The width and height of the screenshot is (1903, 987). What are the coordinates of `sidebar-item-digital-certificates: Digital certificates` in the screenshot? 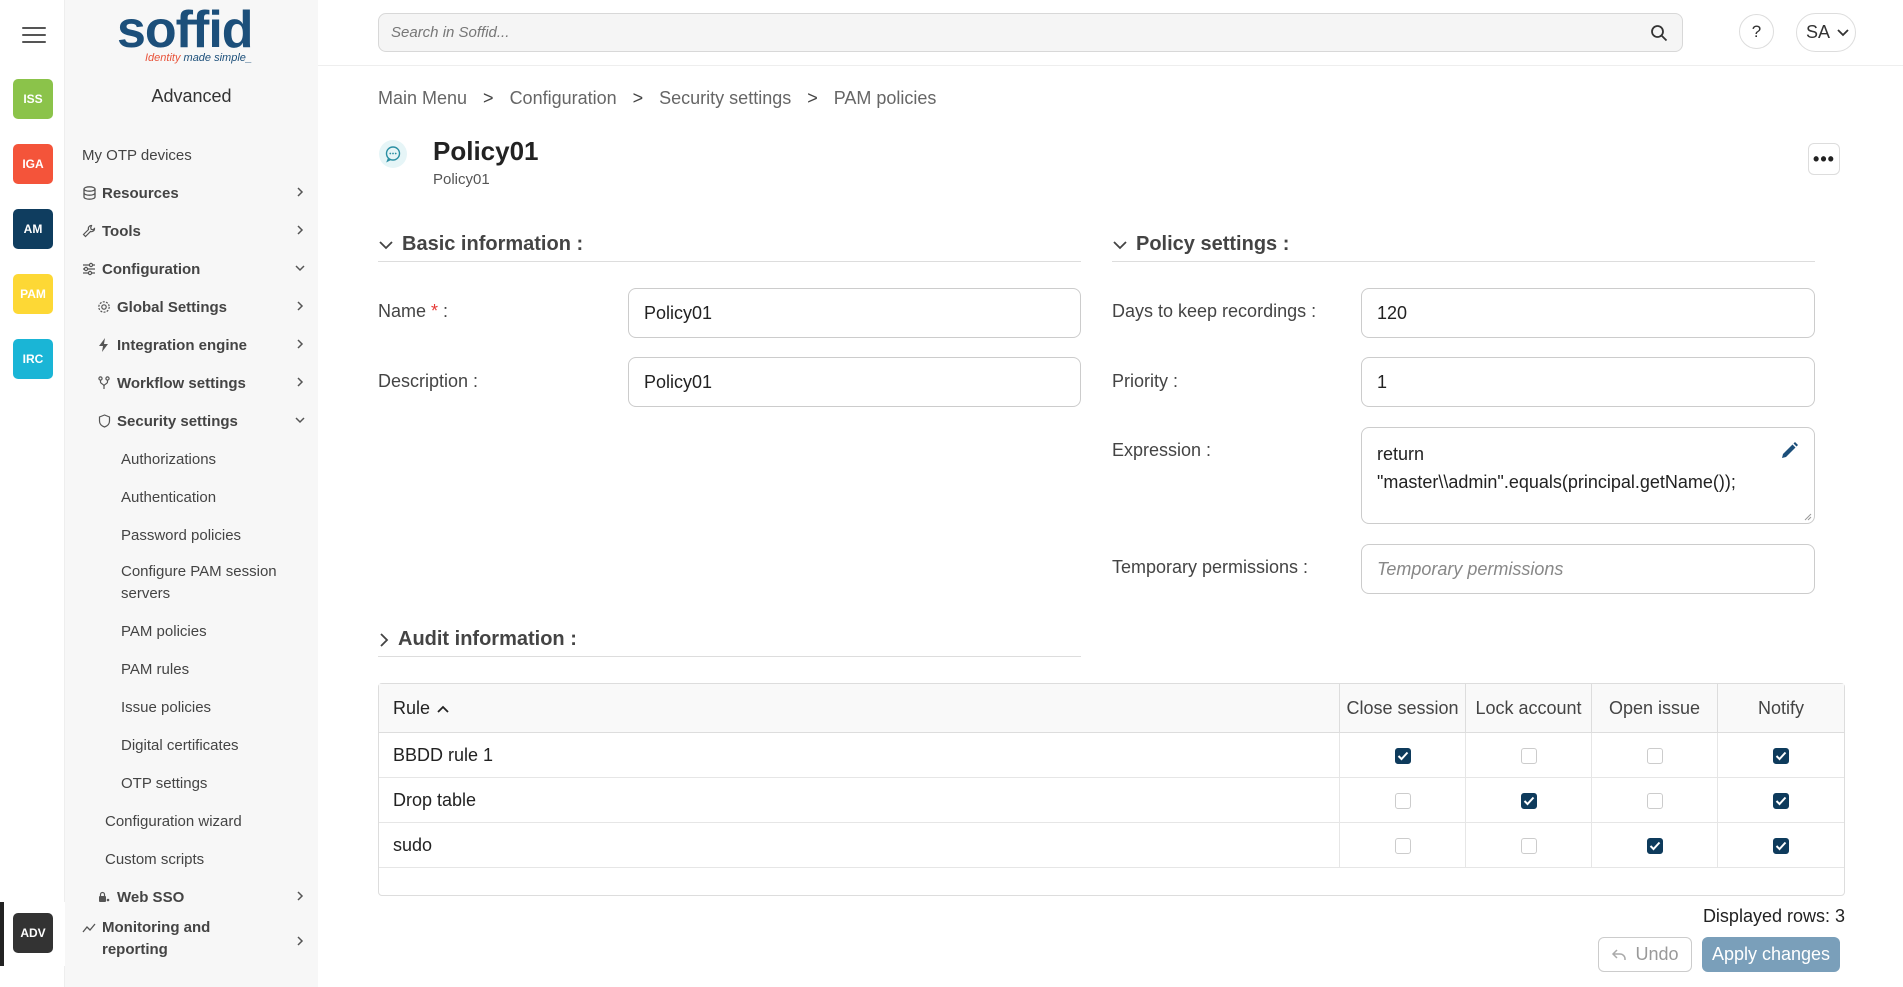 It's located at (191, 745).